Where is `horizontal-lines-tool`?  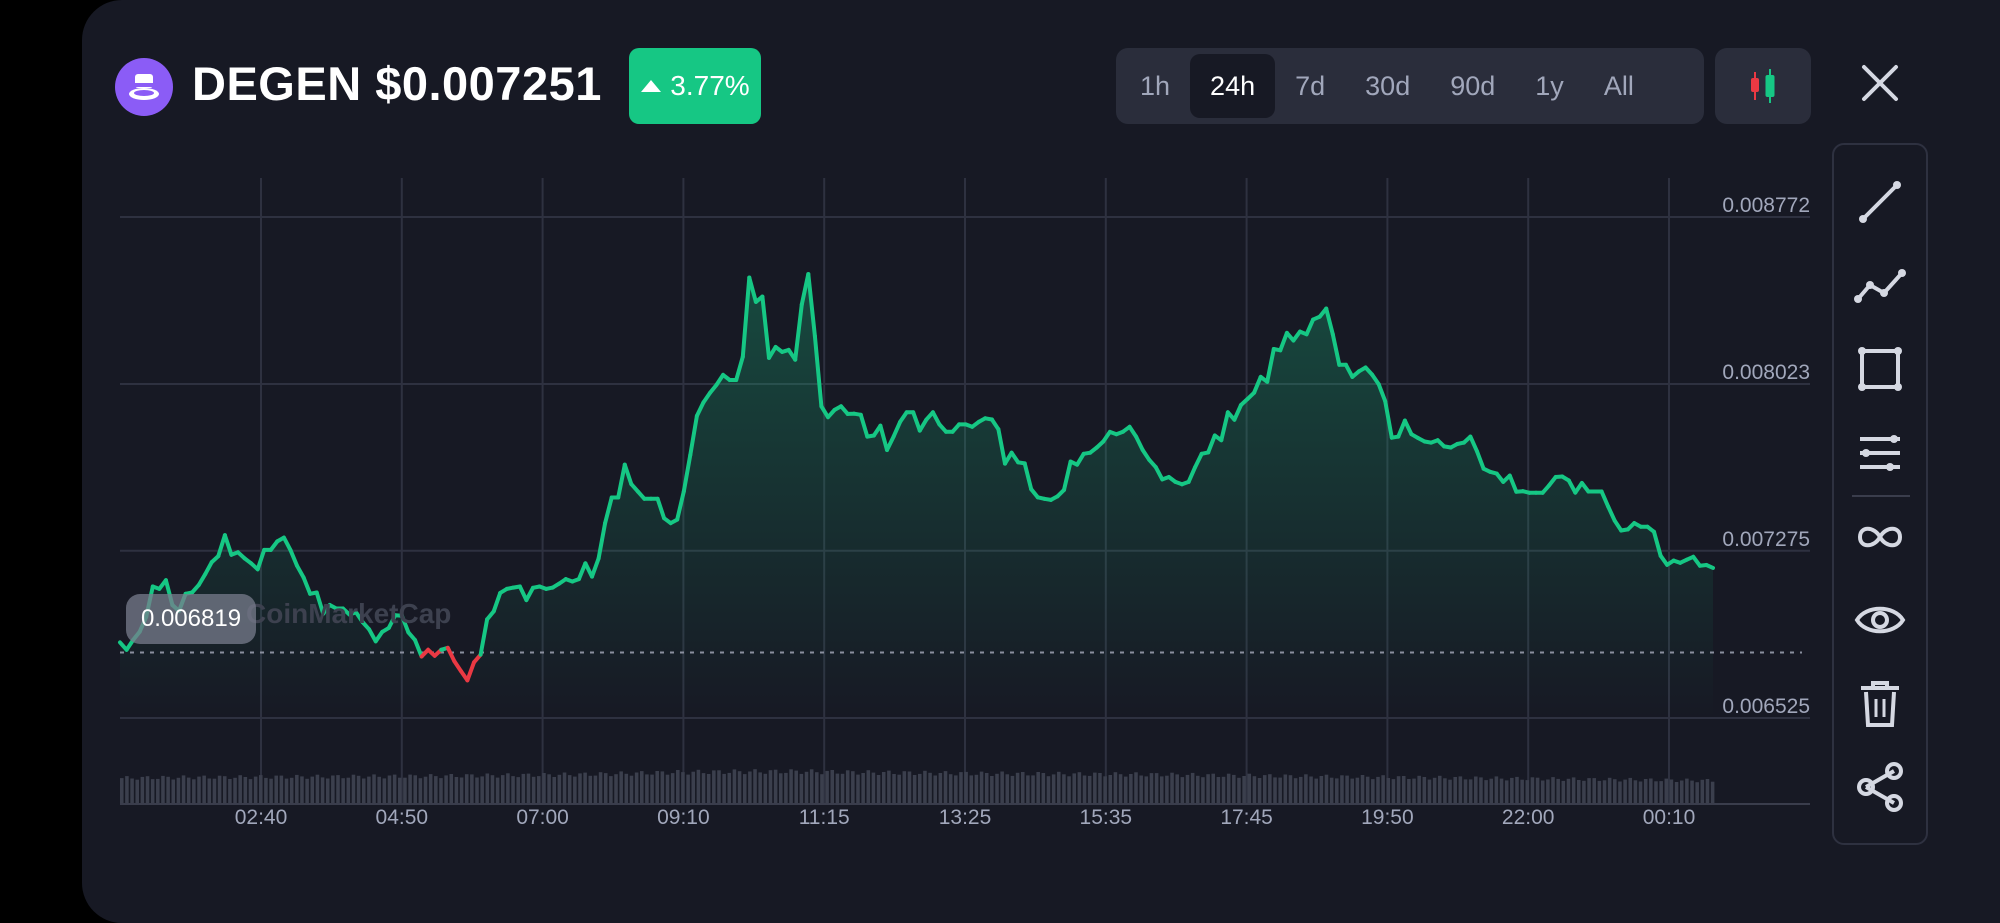
horizontal-lines-tool is located at coordinates (1880, 453).